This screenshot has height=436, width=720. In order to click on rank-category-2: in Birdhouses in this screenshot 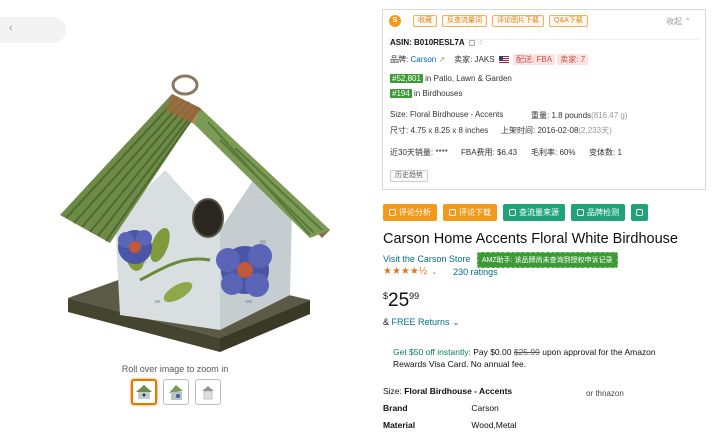, I will do `click(438, 93)`.